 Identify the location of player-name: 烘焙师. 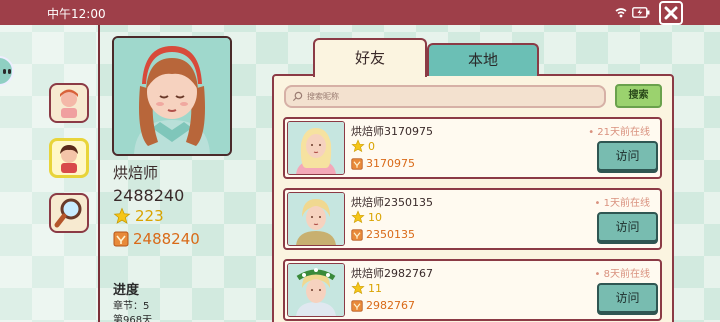
(136, 173).